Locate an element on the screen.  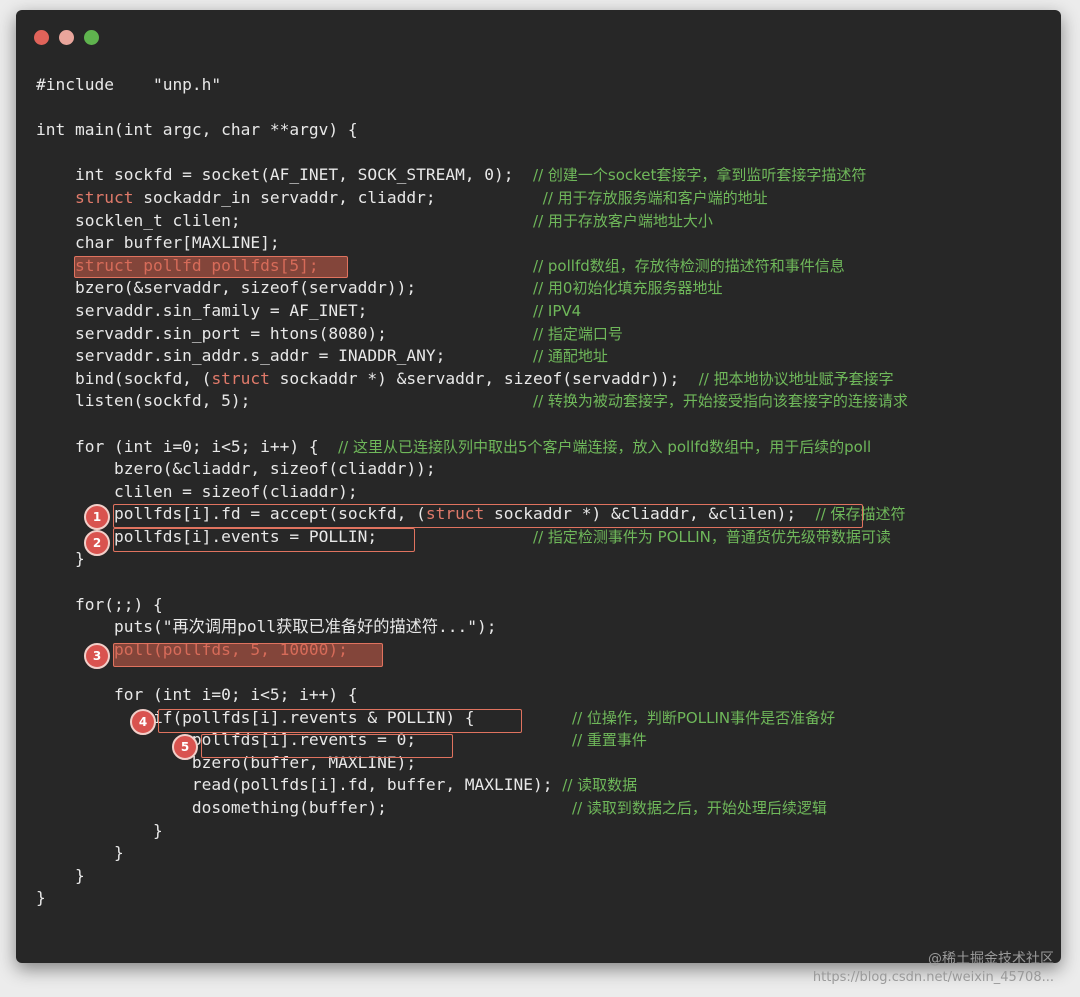
code-token: pollfds[i].events = POLLIN; is located at coordinates (285, 536).